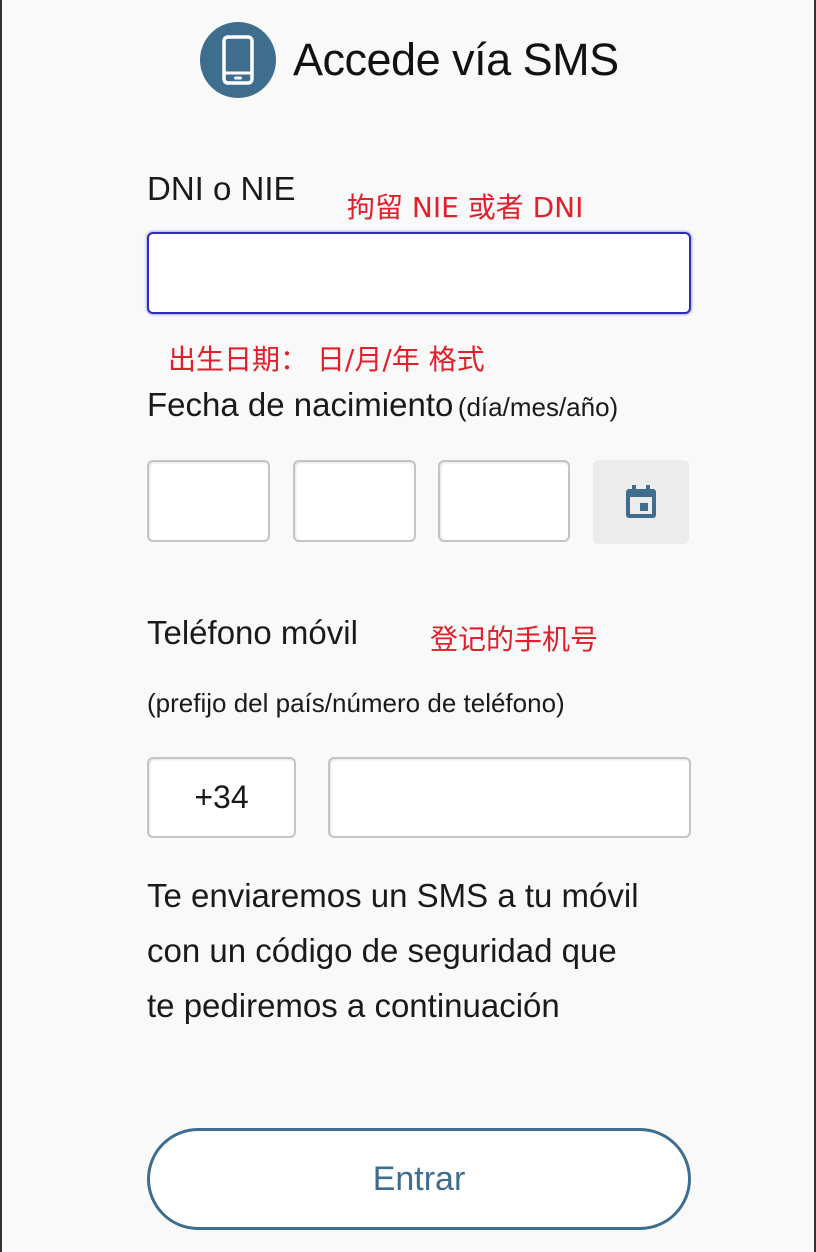 The width and height of the screenshot is (816, 1252). What do you see at coordinates (419, 1179) in the screenshot?
I see `submit-button: Entrar` at bounding box center [419, 1179].